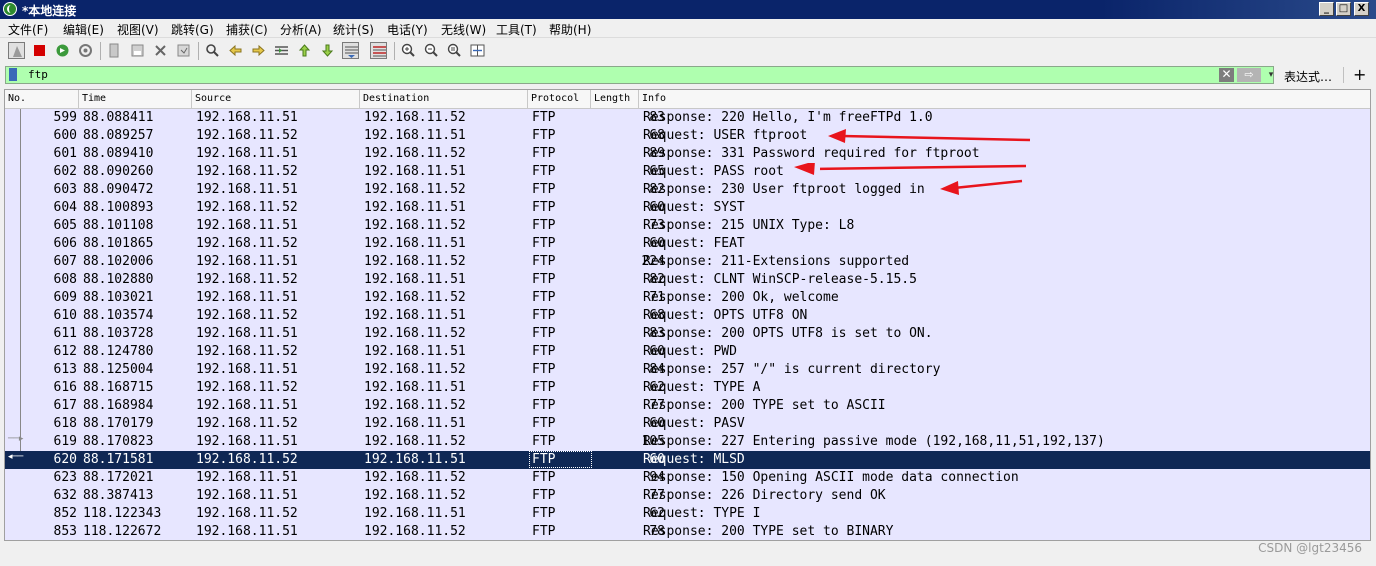 The image size is (1376, 566). I want to click on column-no: No., so click(42, 99).